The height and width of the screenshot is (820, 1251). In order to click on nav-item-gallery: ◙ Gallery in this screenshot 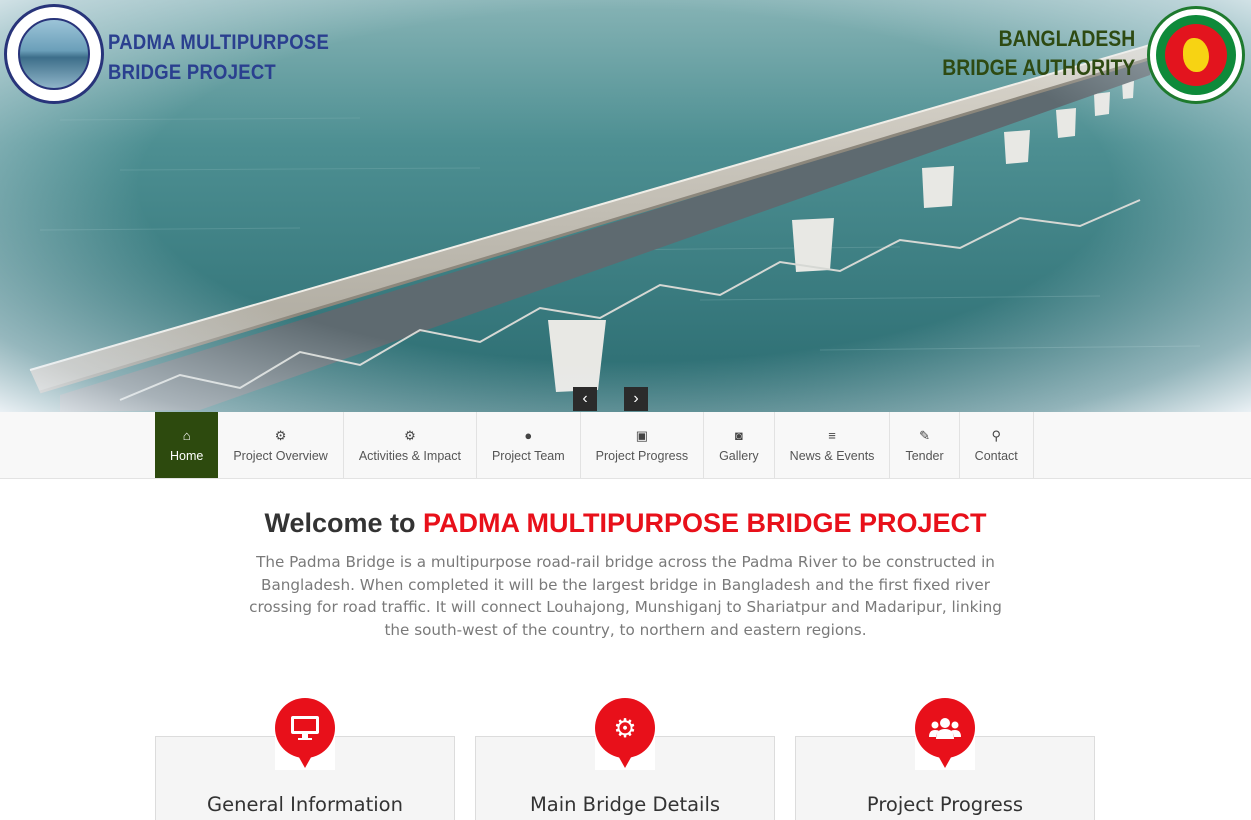, I will do `click(739, 445)`.